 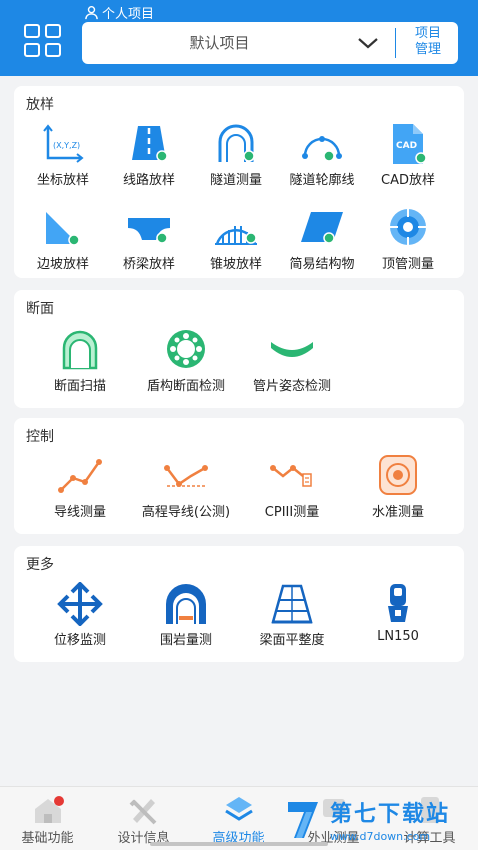 I want to click on selector-divider, so click(x=395, y=43).